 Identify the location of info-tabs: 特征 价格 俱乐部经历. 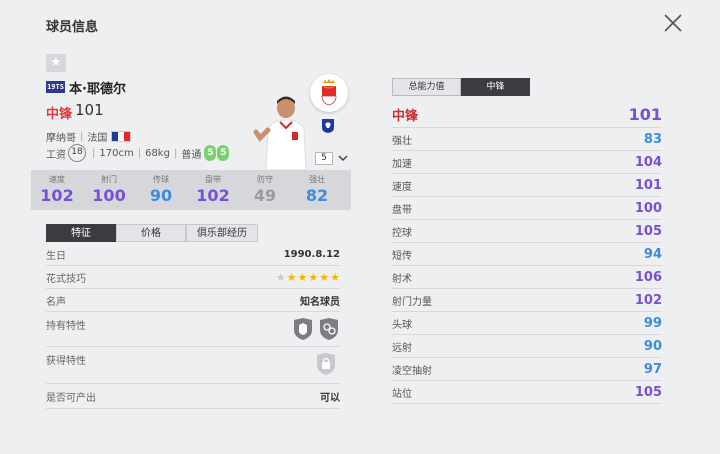
(152, 233).